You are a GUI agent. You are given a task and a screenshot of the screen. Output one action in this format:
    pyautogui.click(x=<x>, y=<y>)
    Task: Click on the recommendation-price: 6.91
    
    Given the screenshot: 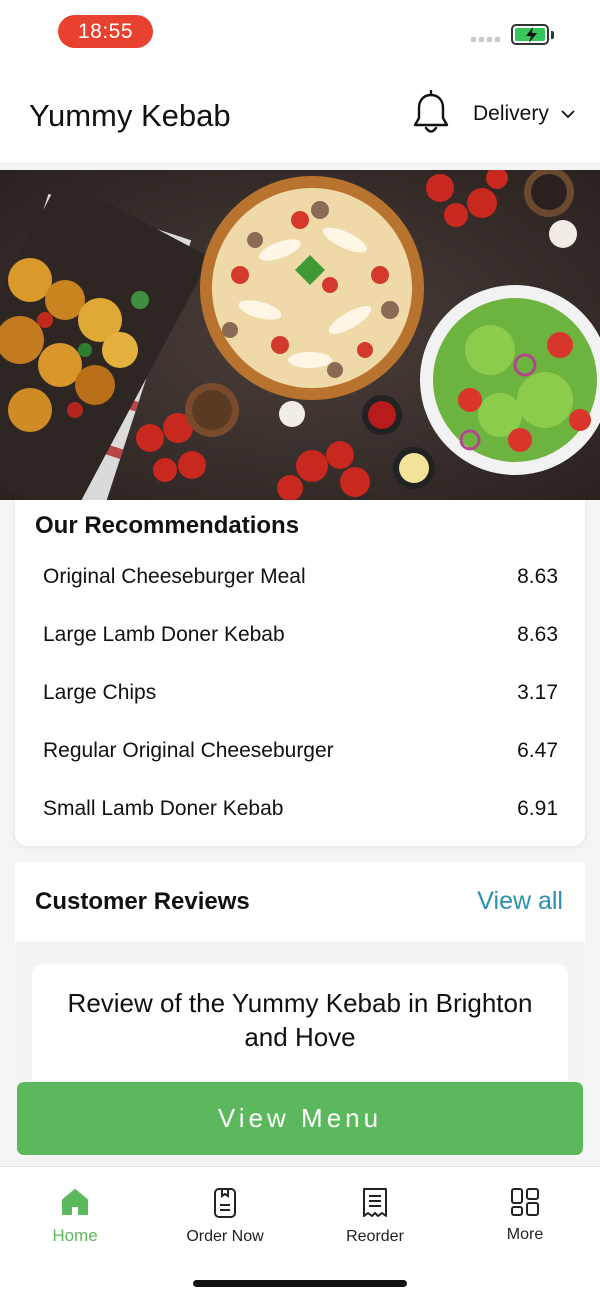 What is the action you would take?
    pyautogui.click(x=537, y=808)
    